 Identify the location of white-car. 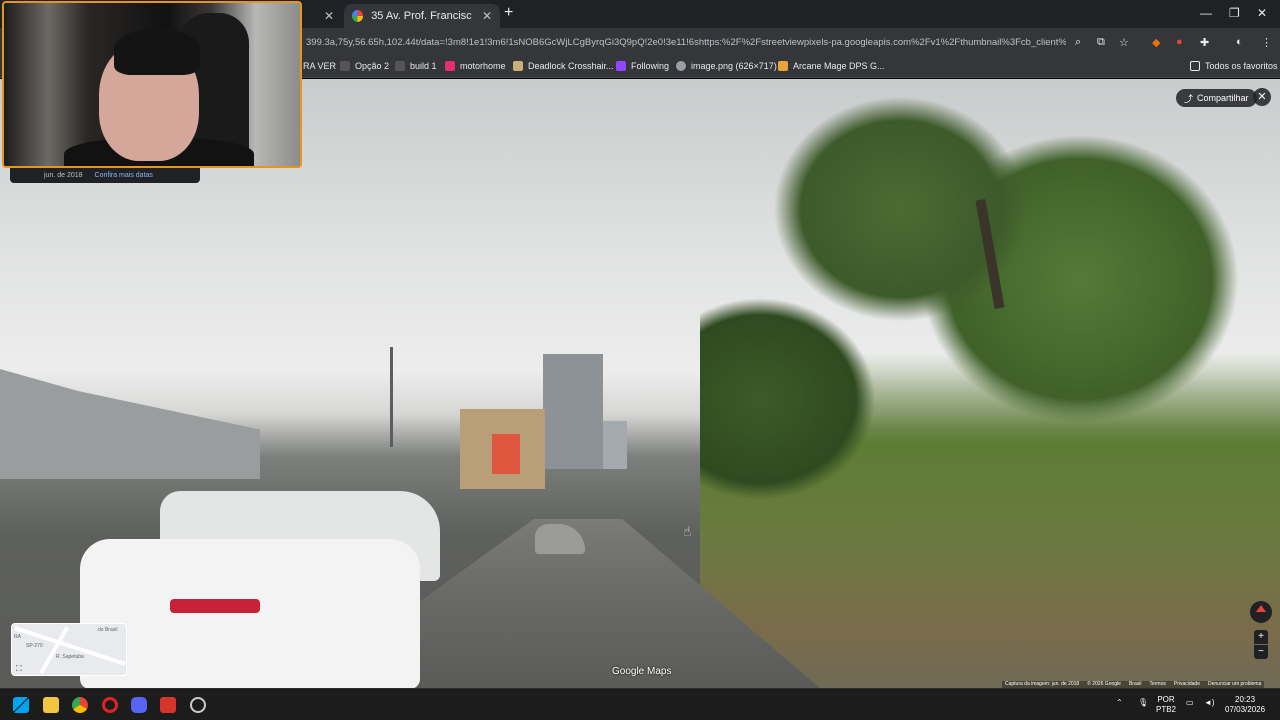
(250, 613).